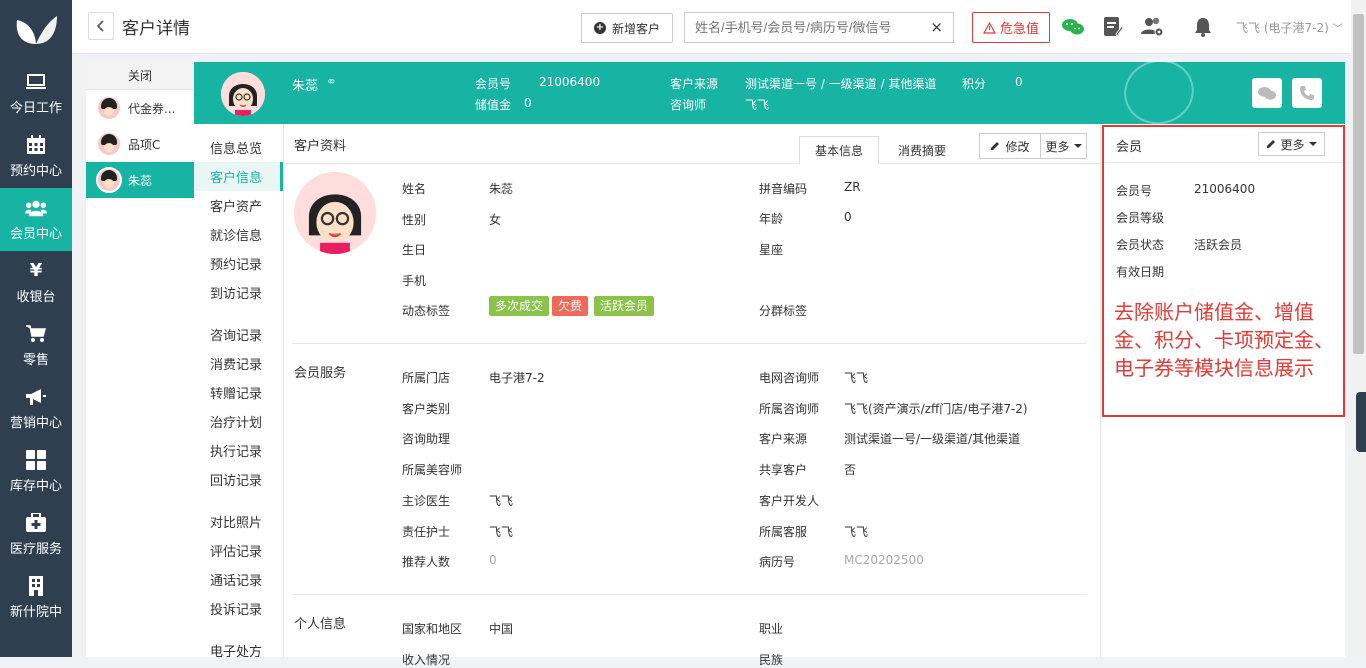 Image resolution: width=1366 pixels, height=668 pixels. What do you see at coordinates (884, 560) in the screenshot?
I see `field-value: MC20202500` at bounding box center [884, 560].